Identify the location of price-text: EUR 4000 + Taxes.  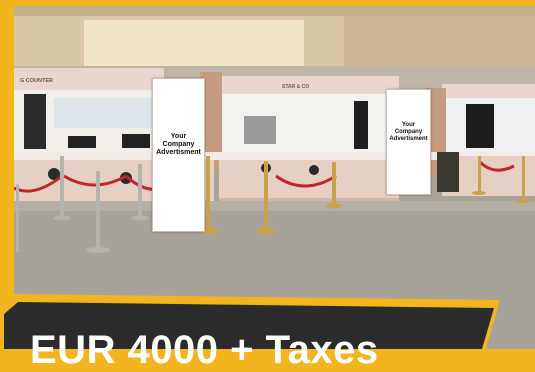
(204, 350).